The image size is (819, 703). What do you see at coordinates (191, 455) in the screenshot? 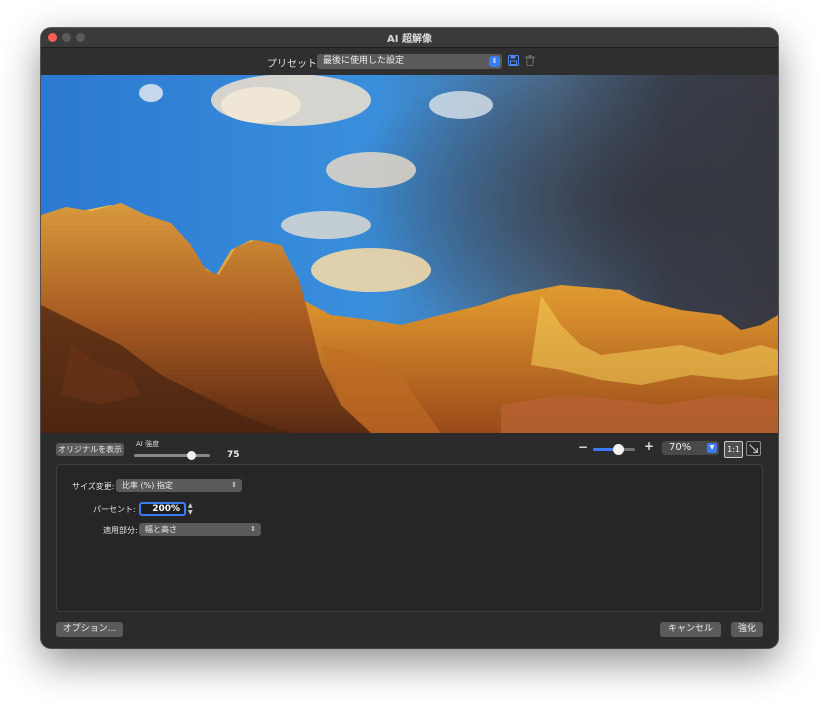
I see `ai-strength-slider-knob` at bounding box center [191, 455].